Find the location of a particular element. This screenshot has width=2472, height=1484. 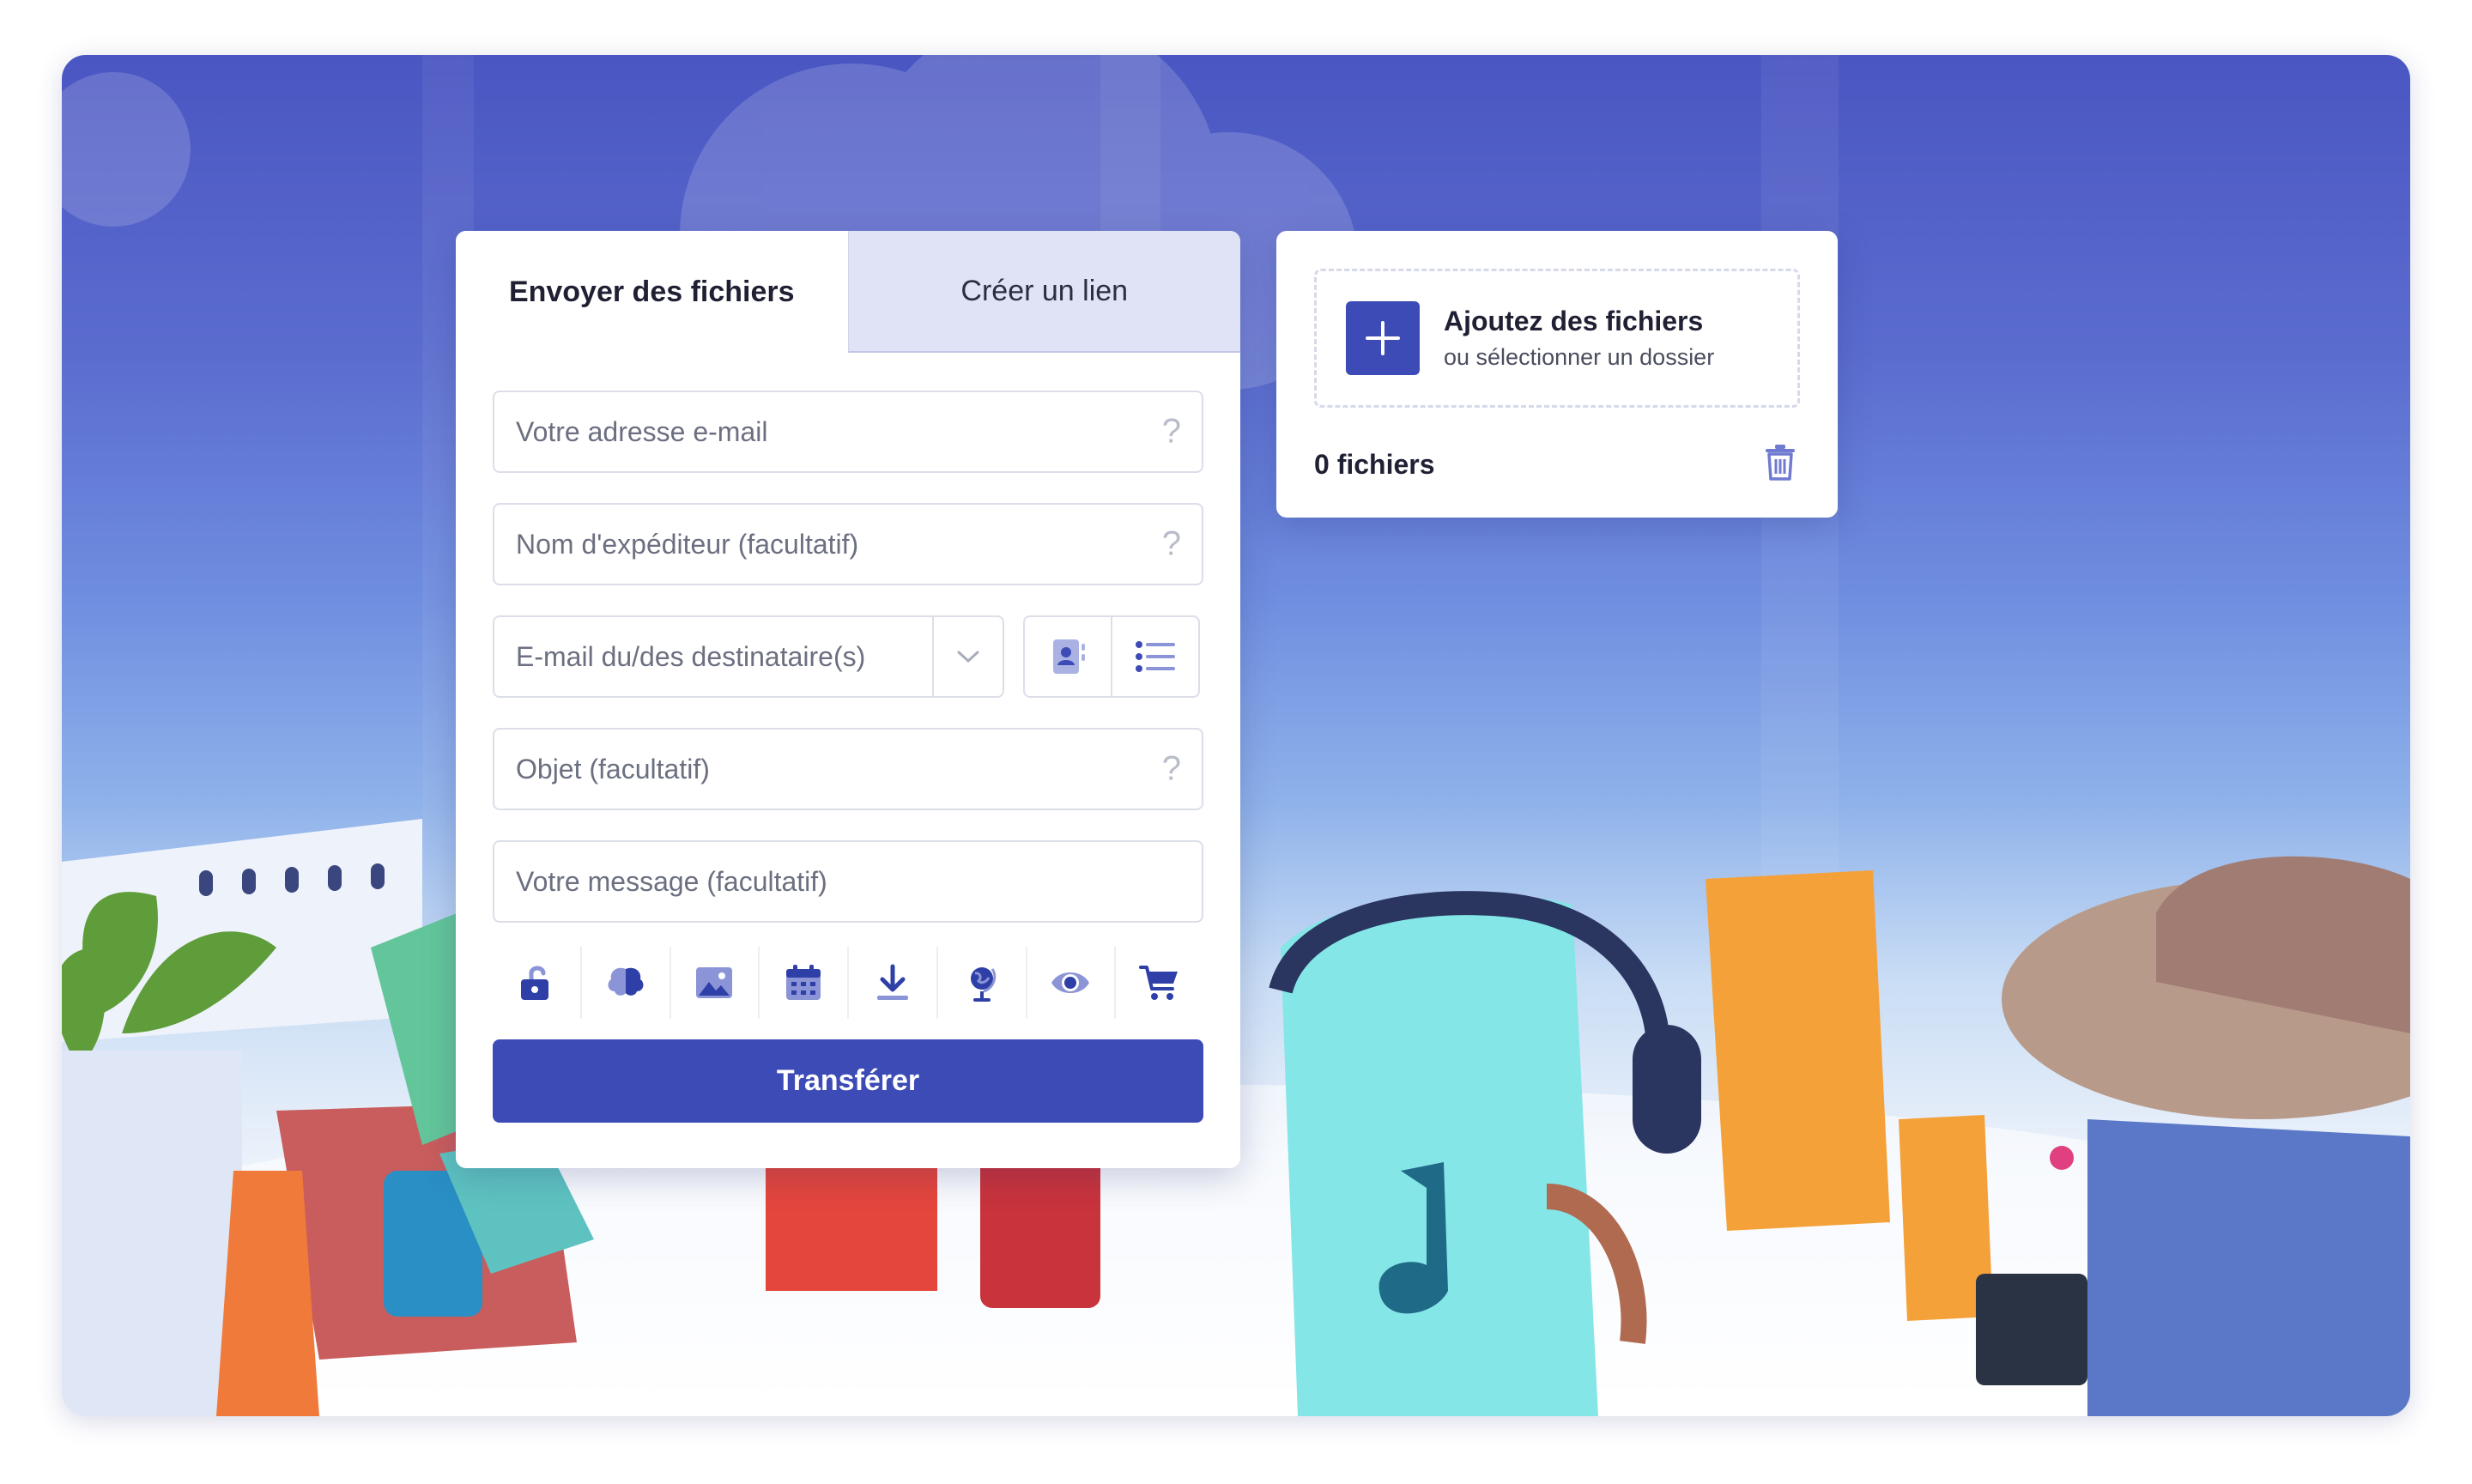

sender-name-placeholder: Nom d'expéditeur (facultatif) is located at coordinates (687, 544).